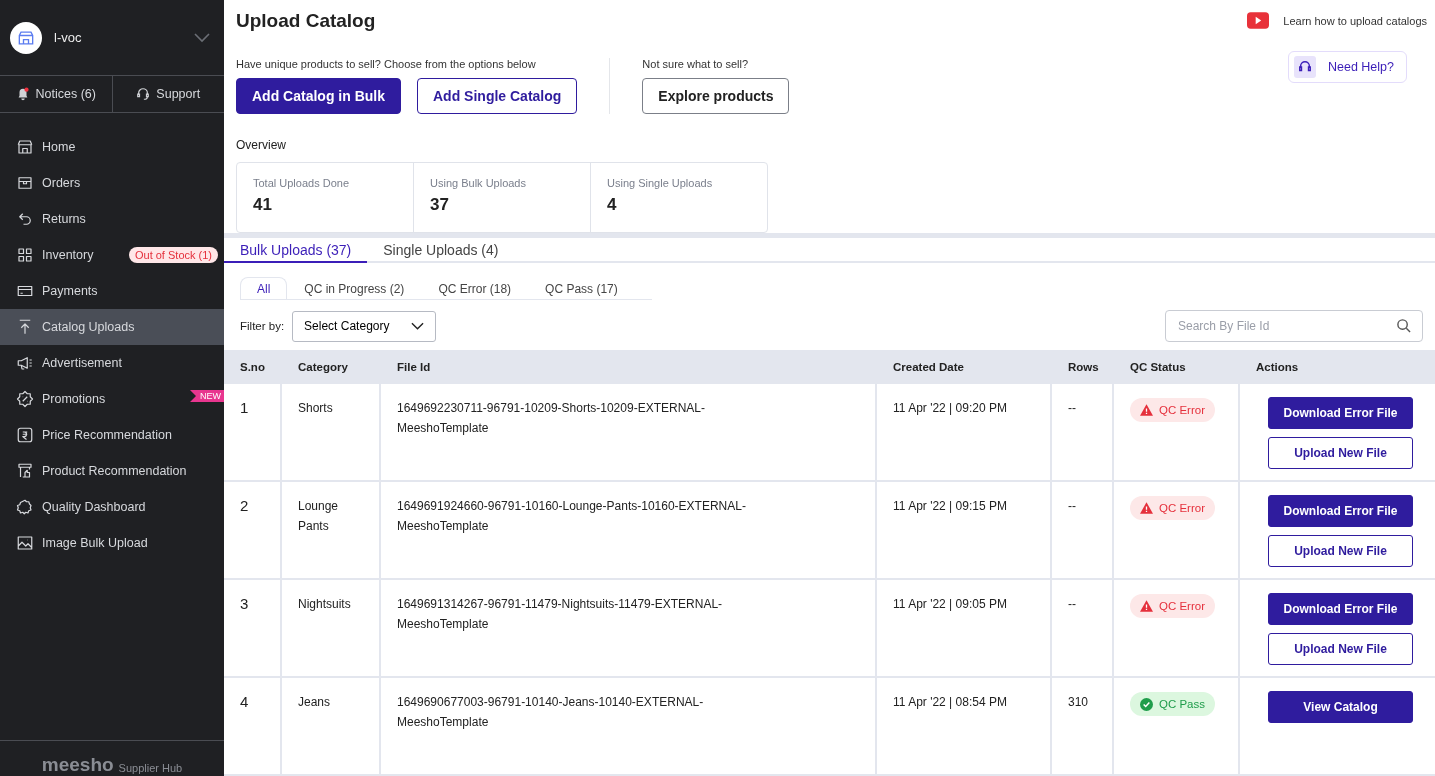 The image size is (1435, 776). I want to click on store-avatar, so click(26, 37).